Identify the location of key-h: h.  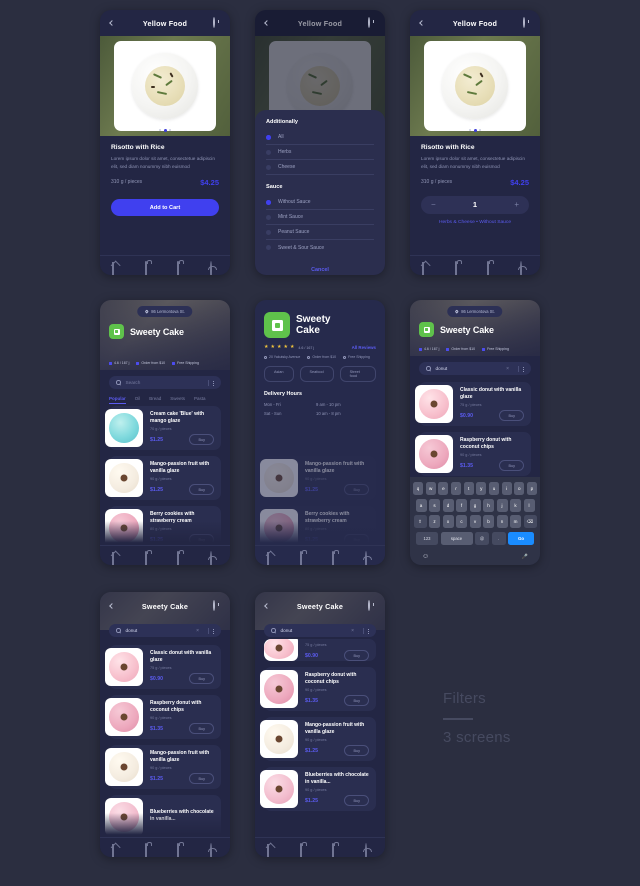
(488, 505).